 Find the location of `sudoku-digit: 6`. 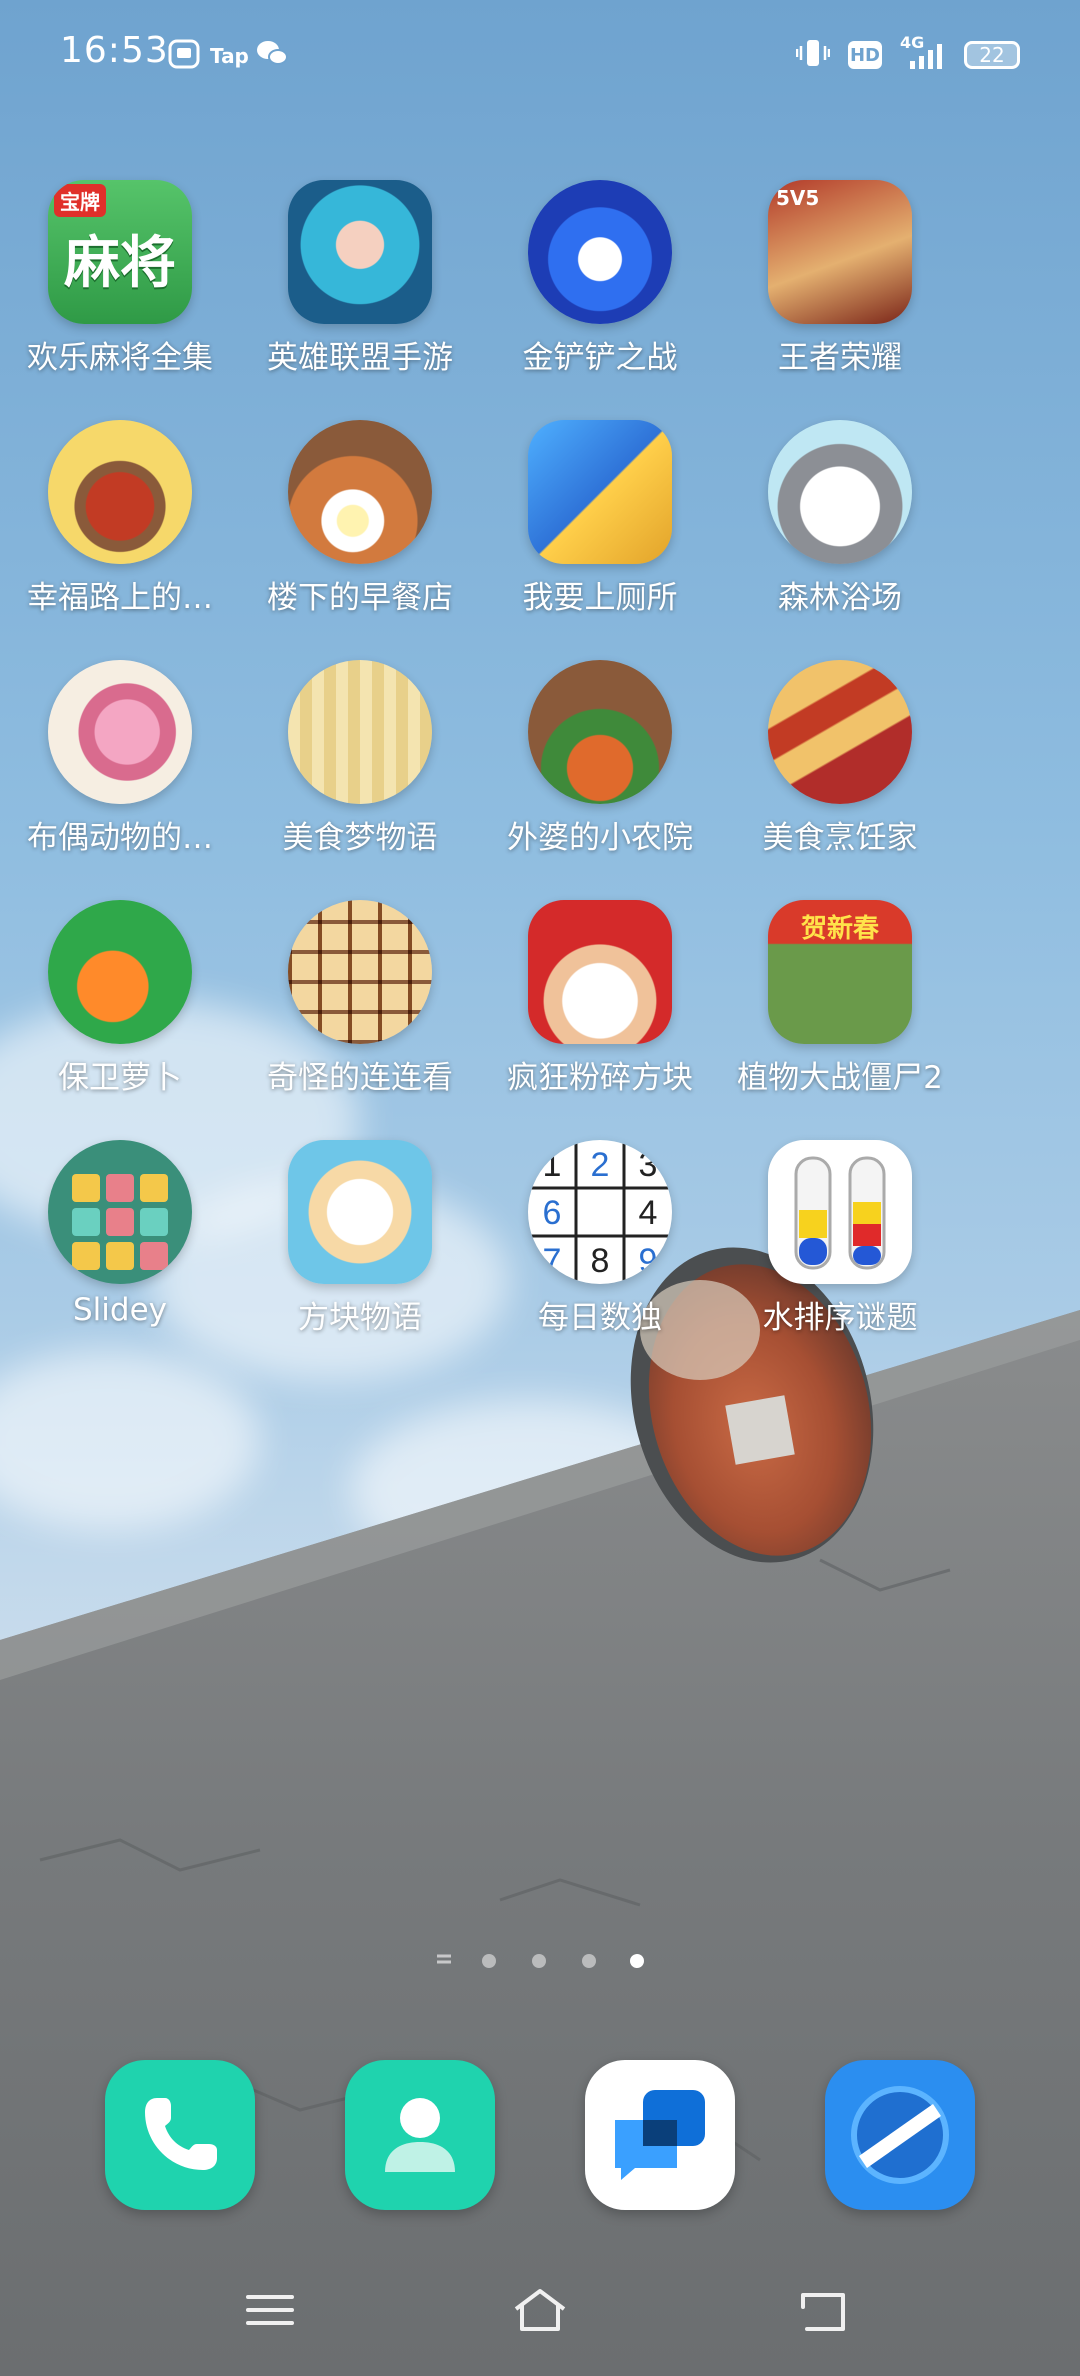

sudoku-digit: 6 is located at coordinates (552, 1213).